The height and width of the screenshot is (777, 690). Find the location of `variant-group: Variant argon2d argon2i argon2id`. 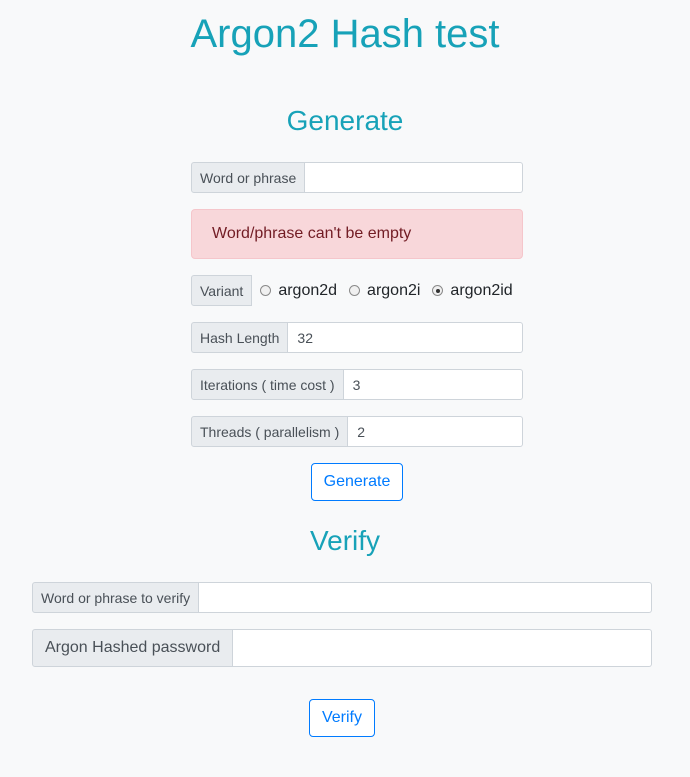

variant-group: Variant argon2d argon2i argon2id is located at coordinates (357, 290).